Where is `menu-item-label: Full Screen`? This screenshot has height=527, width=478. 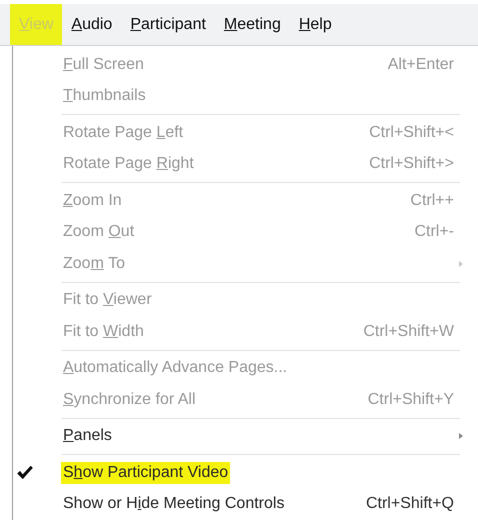
menu-item-label: Full Screen is located at coordinates (103, 64).